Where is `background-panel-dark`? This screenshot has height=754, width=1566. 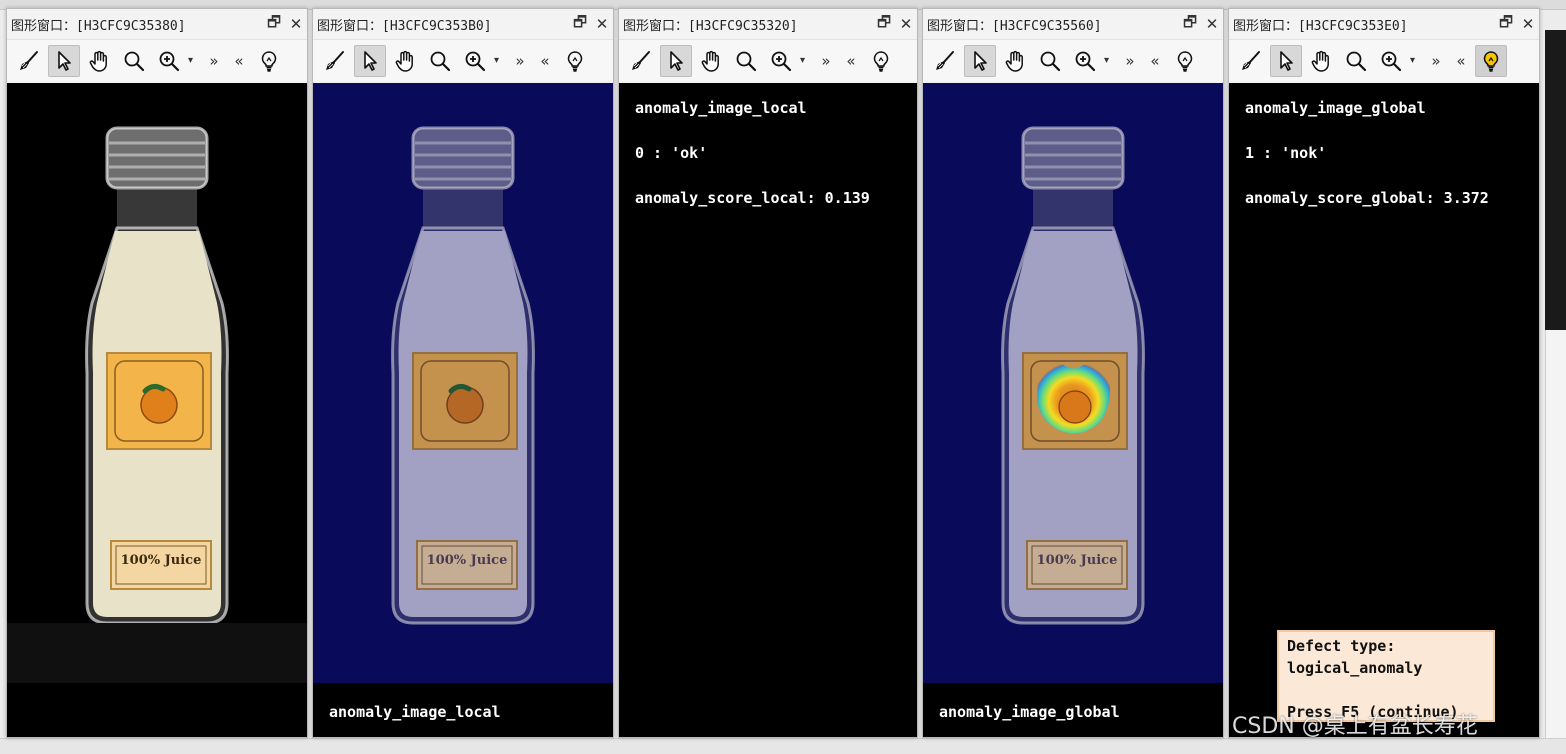
background-panel-dark is located at coordinates (1555, 180).